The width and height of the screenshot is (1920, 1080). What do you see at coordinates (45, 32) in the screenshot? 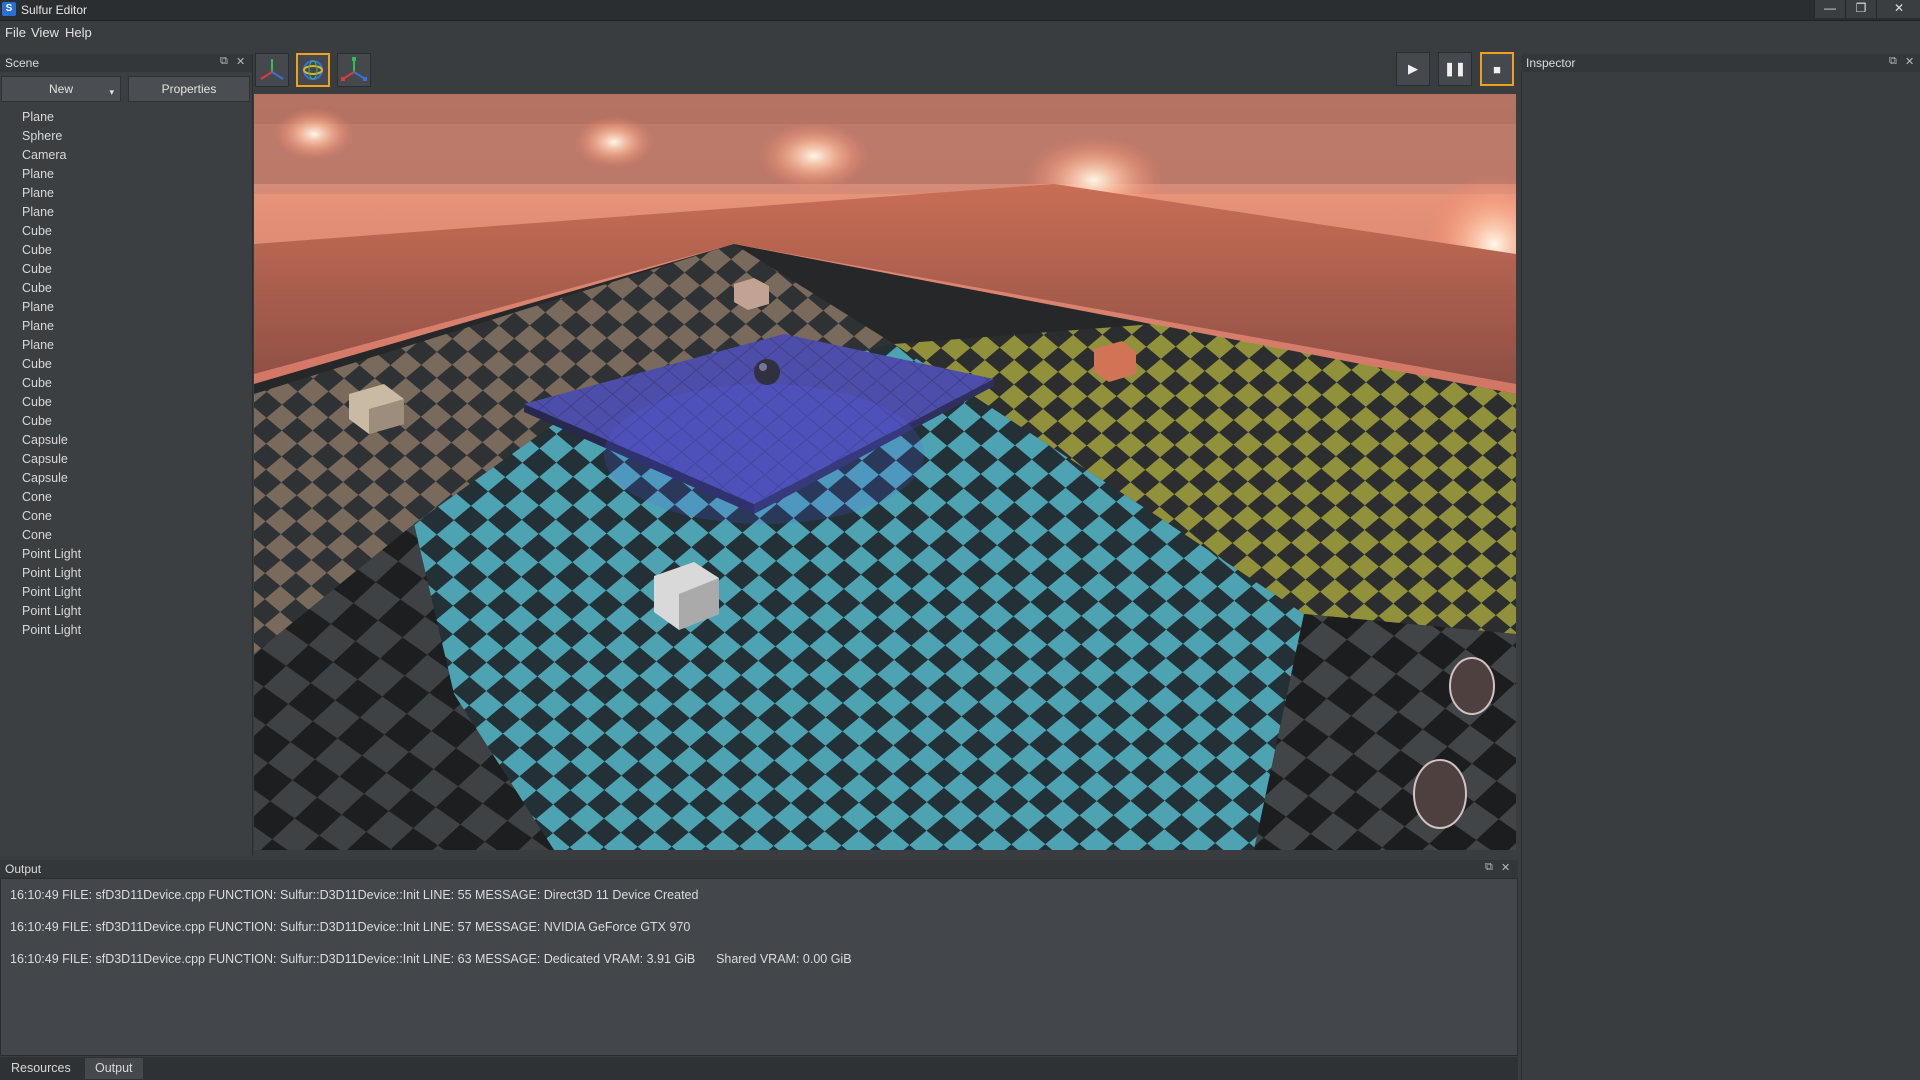
I see `menu-view: View` at bounding box center [45, 32].